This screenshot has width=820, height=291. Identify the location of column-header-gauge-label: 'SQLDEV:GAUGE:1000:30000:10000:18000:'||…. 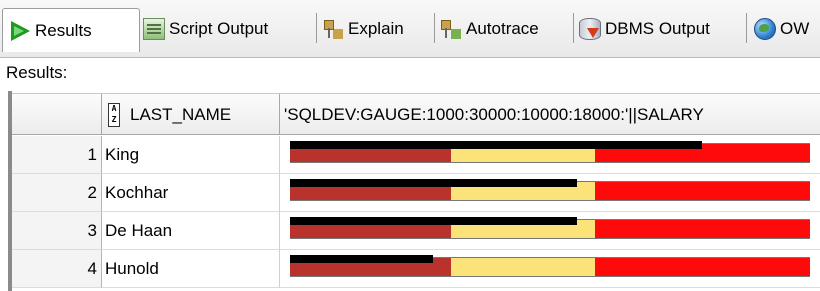
(494, 114).